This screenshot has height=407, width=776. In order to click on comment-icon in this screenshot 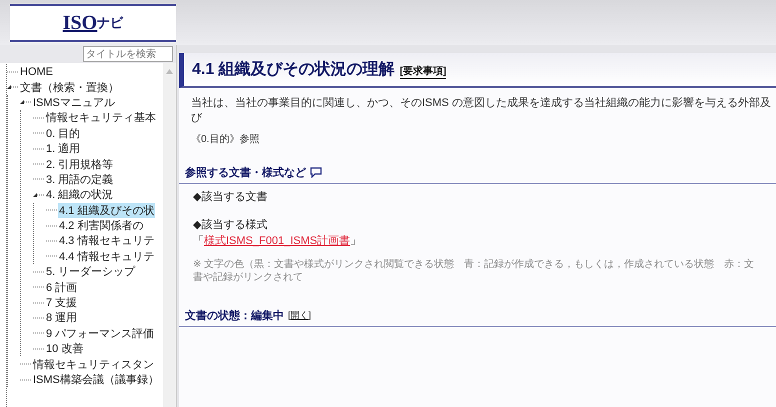, I will do `click(316, 172)`.